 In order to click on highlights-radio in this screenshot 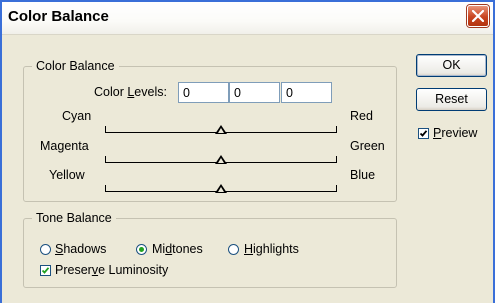, I will do `click(233, 249)`.